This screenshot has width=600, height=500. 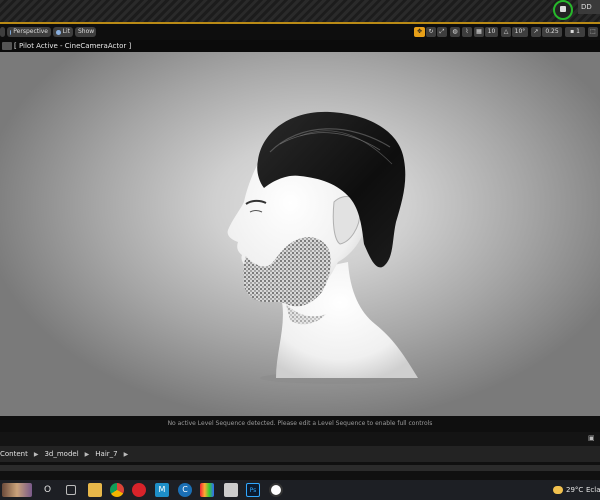 What do you see at coordinates (162, 490) in the screenshot?
I see `maya-icon: M` at bounding box center [162, 490].